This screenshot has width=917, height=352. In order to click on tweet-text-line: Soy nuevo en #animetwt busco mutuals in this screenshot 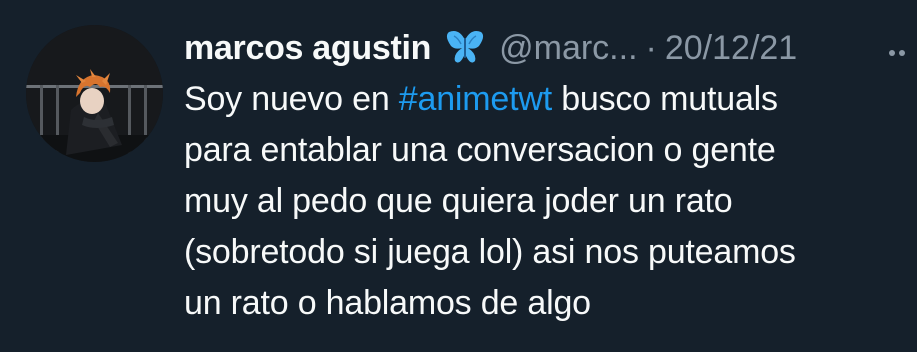, I will do `click(544, 99)`.